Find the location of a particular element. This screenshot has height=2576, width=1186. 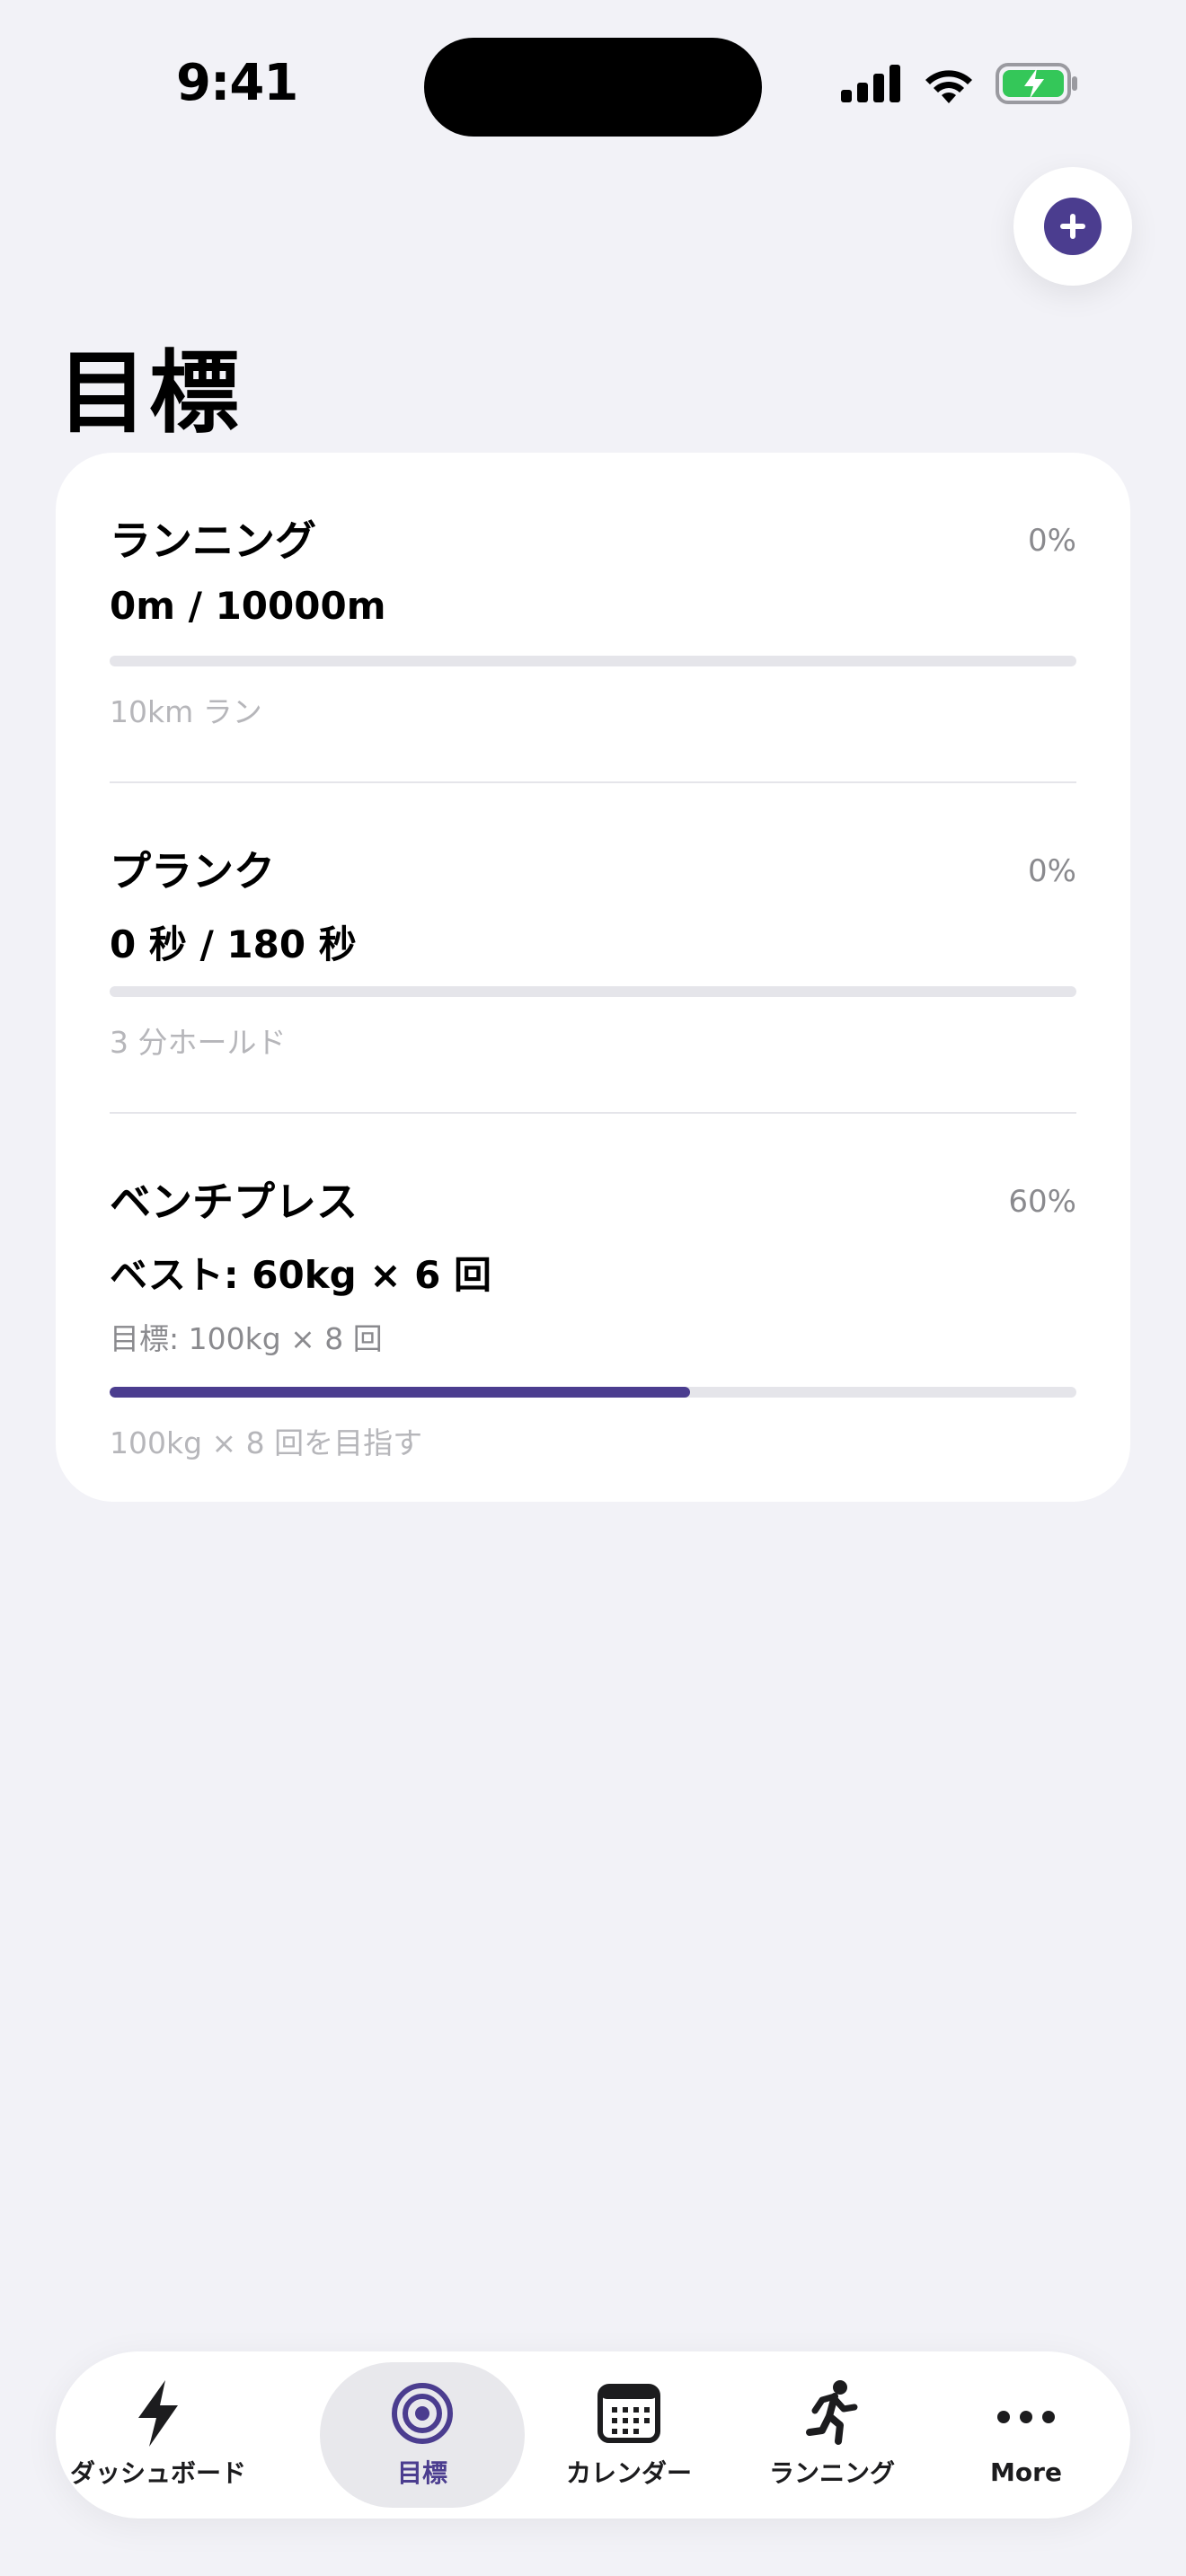

tab-goals: 目標 is located at coordinates (422, 2435).